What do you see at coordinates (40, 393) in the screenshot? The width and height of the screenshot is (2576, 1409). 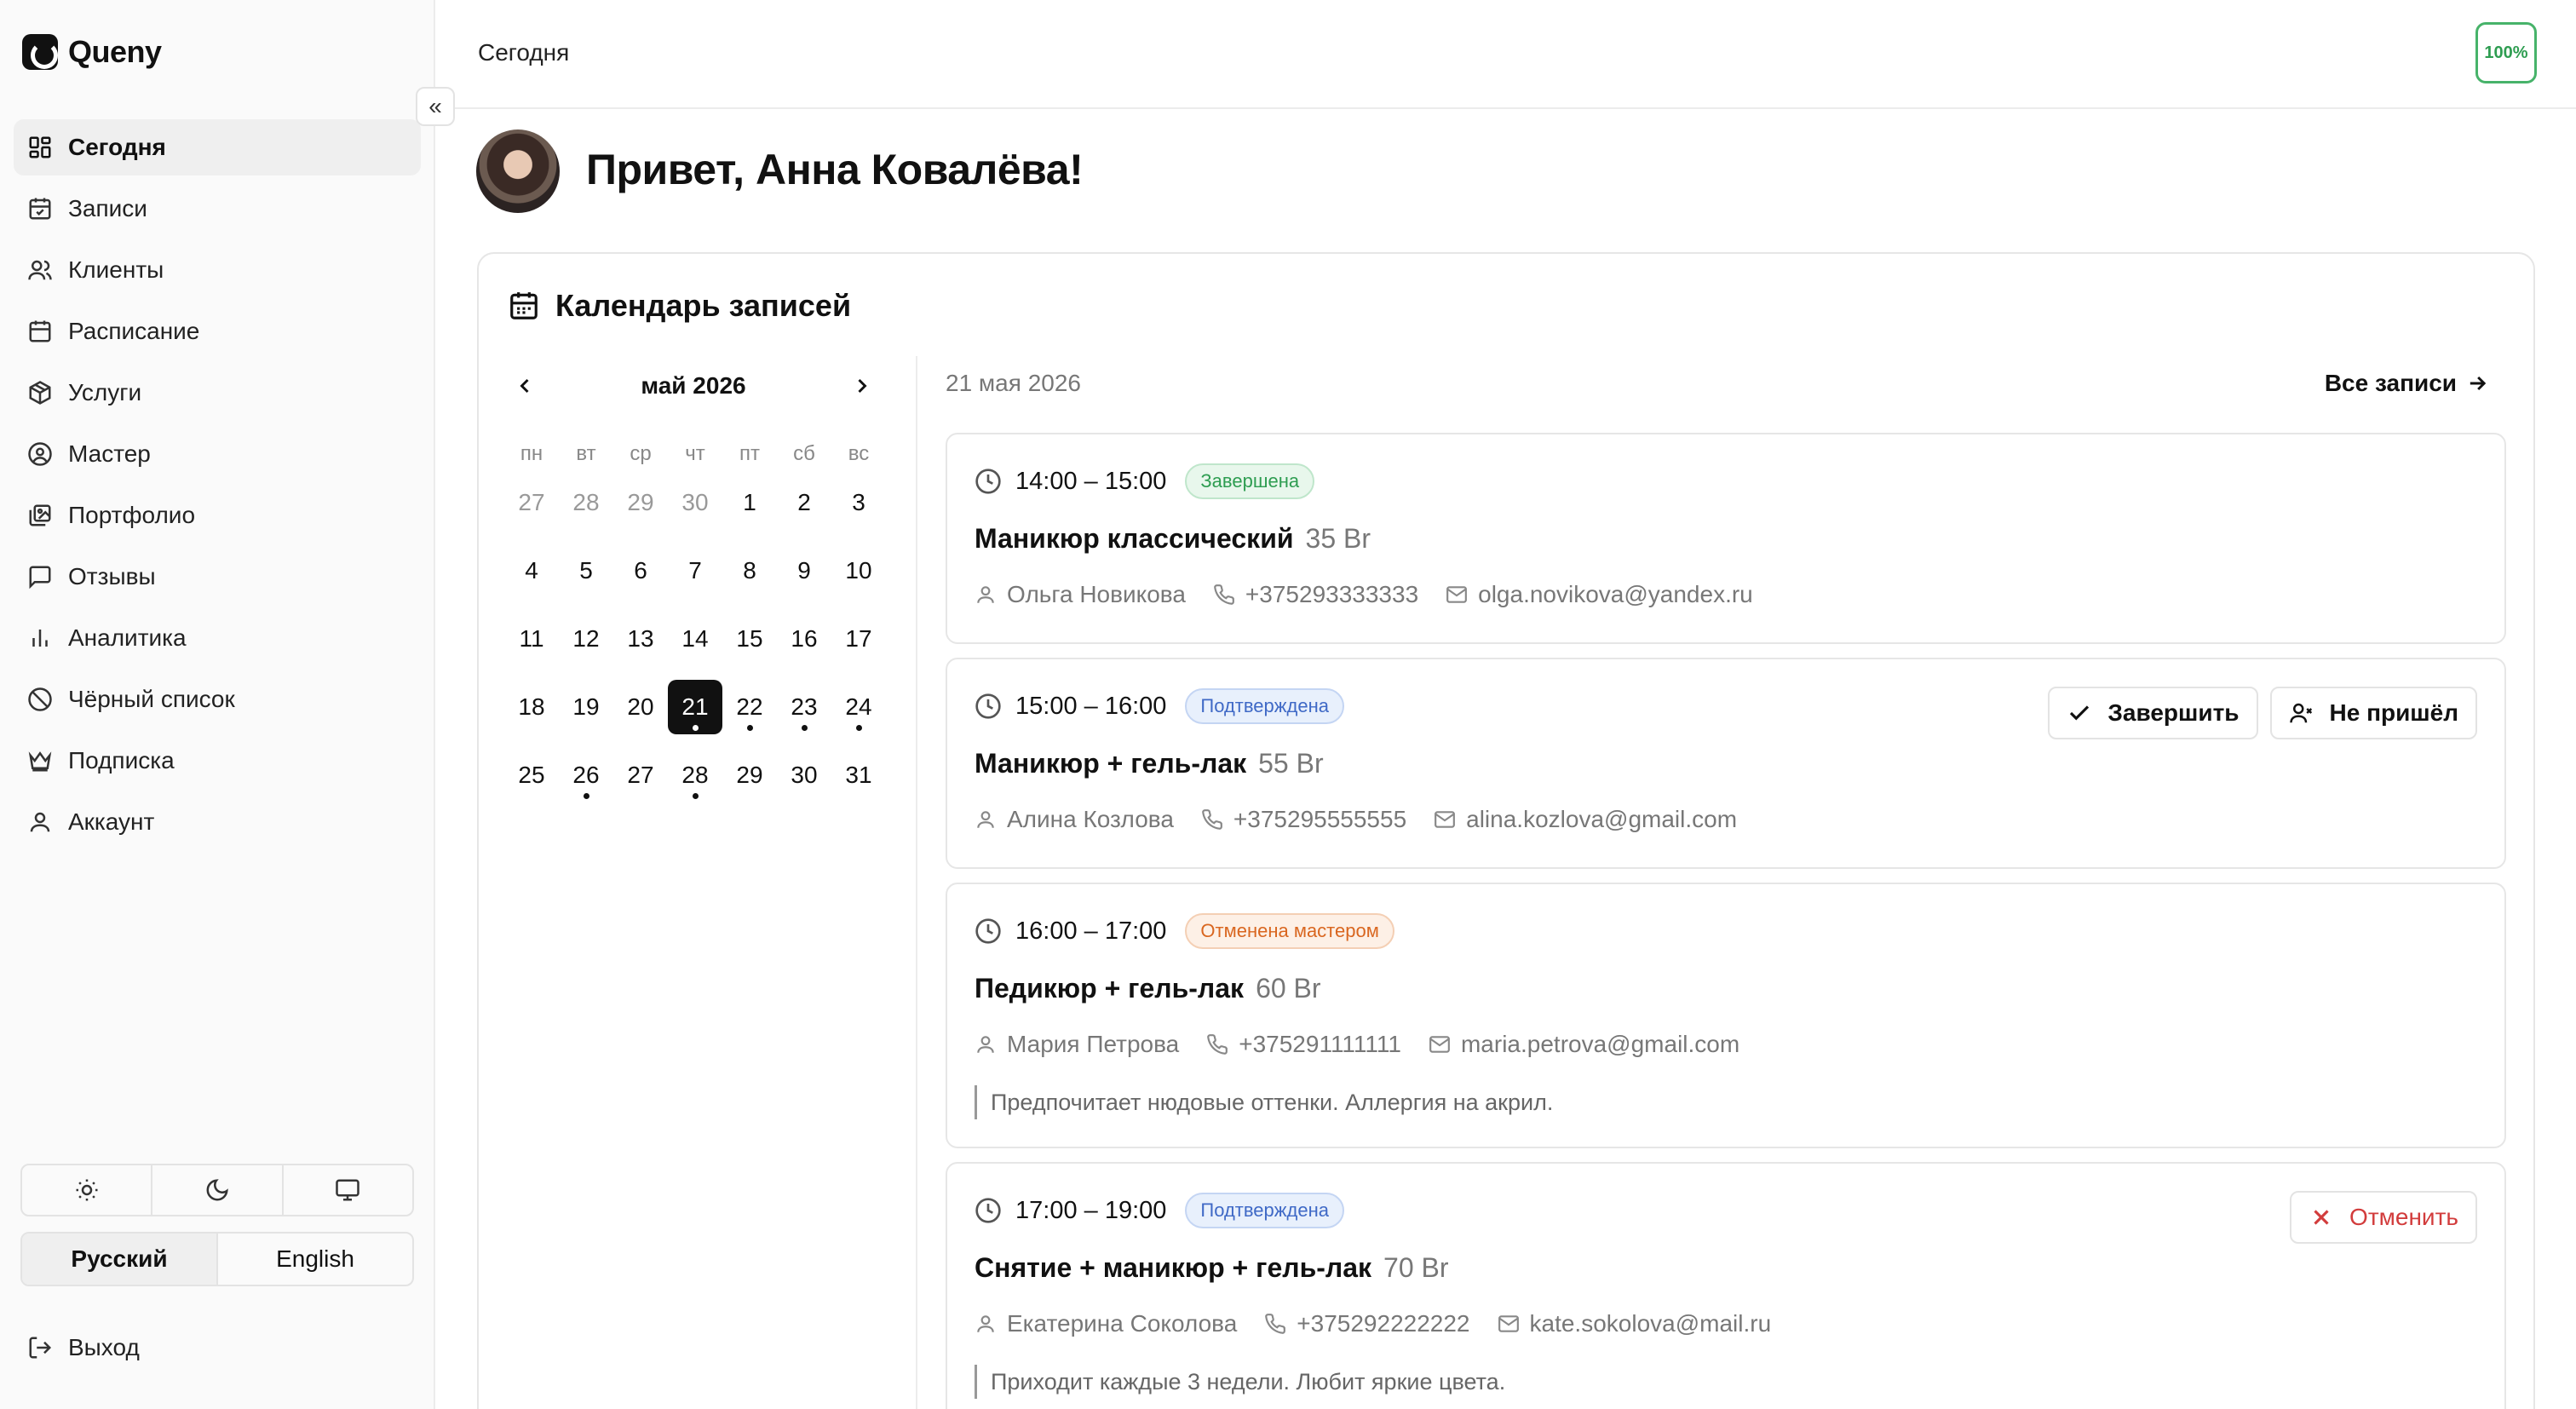 I see `box-icon` at bounding box center [40, 393].